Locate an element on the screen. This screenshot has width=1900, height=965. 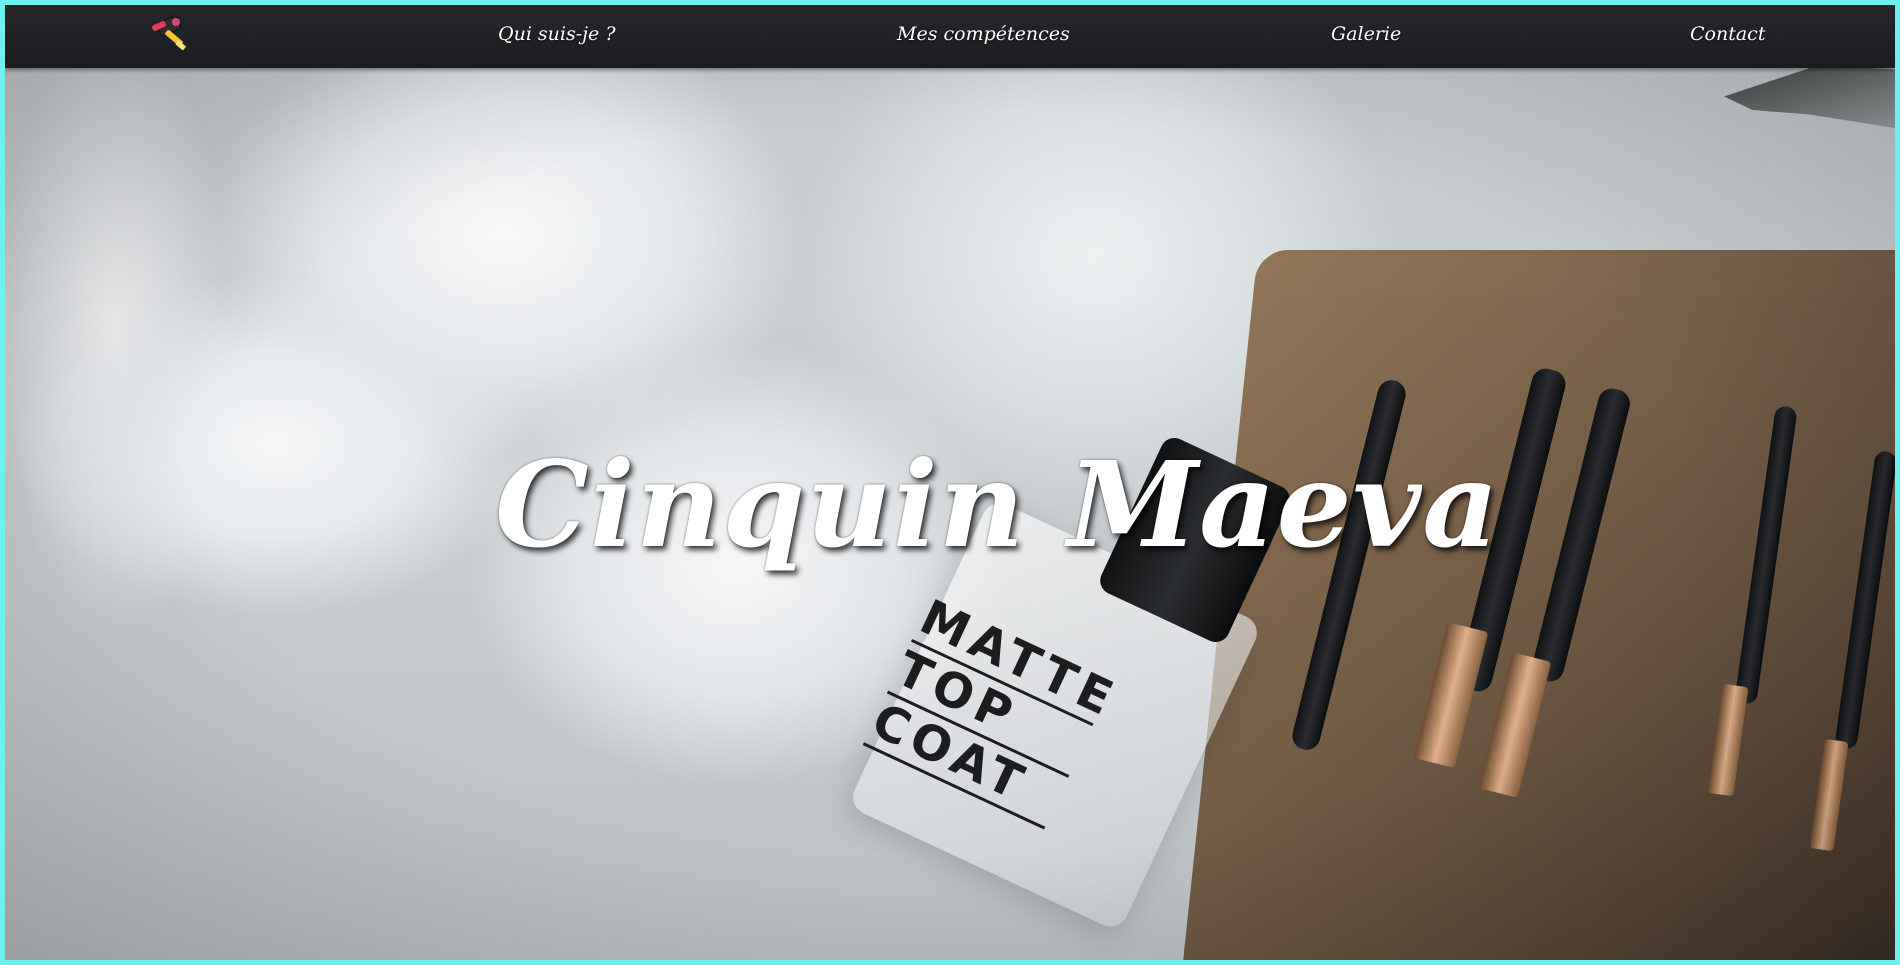
nav-link-about: Qui suis-je ? is located at coordinates (557, 34).